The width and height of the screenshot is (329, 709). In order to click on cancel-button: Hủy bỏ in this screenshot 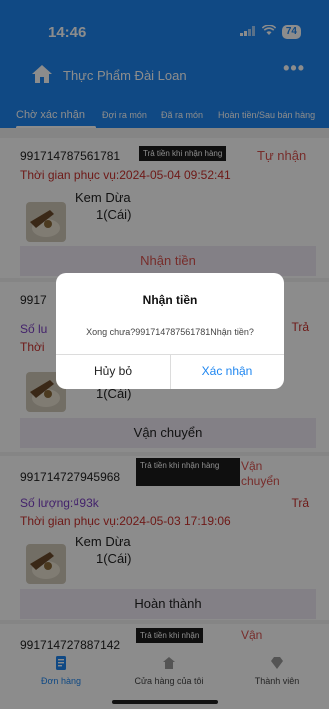, I will do `click(113, 371)`.